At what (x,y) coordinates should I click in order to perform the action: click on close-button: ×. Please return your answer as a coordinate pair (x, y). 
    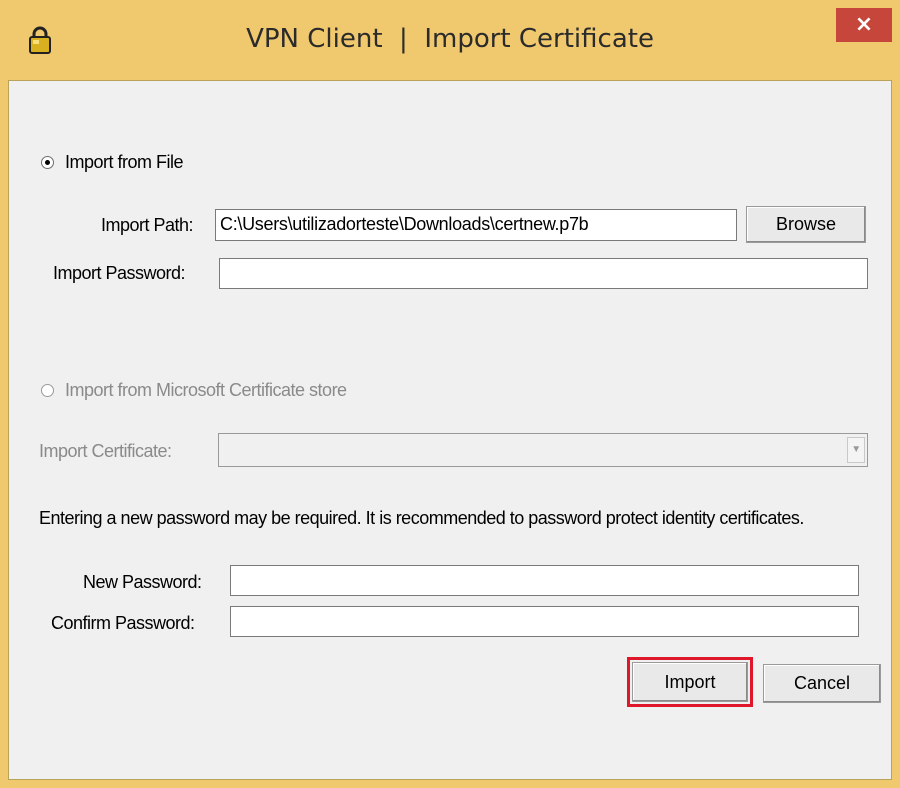
    Looking at the image, I should click on (864, 25).